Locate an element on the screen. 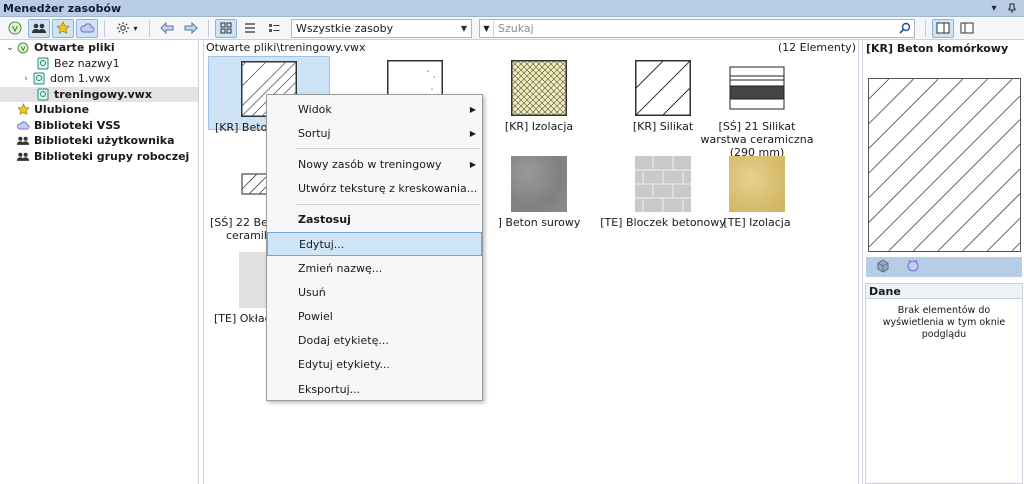  tree-item-vss: Biblioteki VSS is located at coordinates (99, 126).